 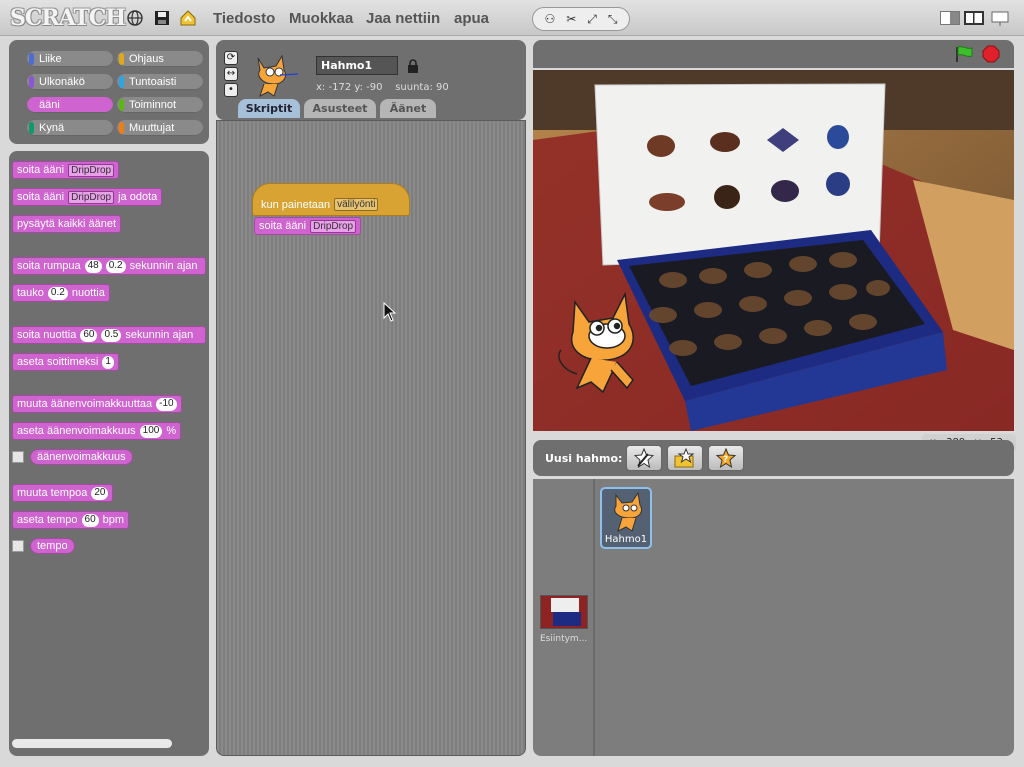 I want to click on block-label: aseta tempo, so click(x=47, y=520).